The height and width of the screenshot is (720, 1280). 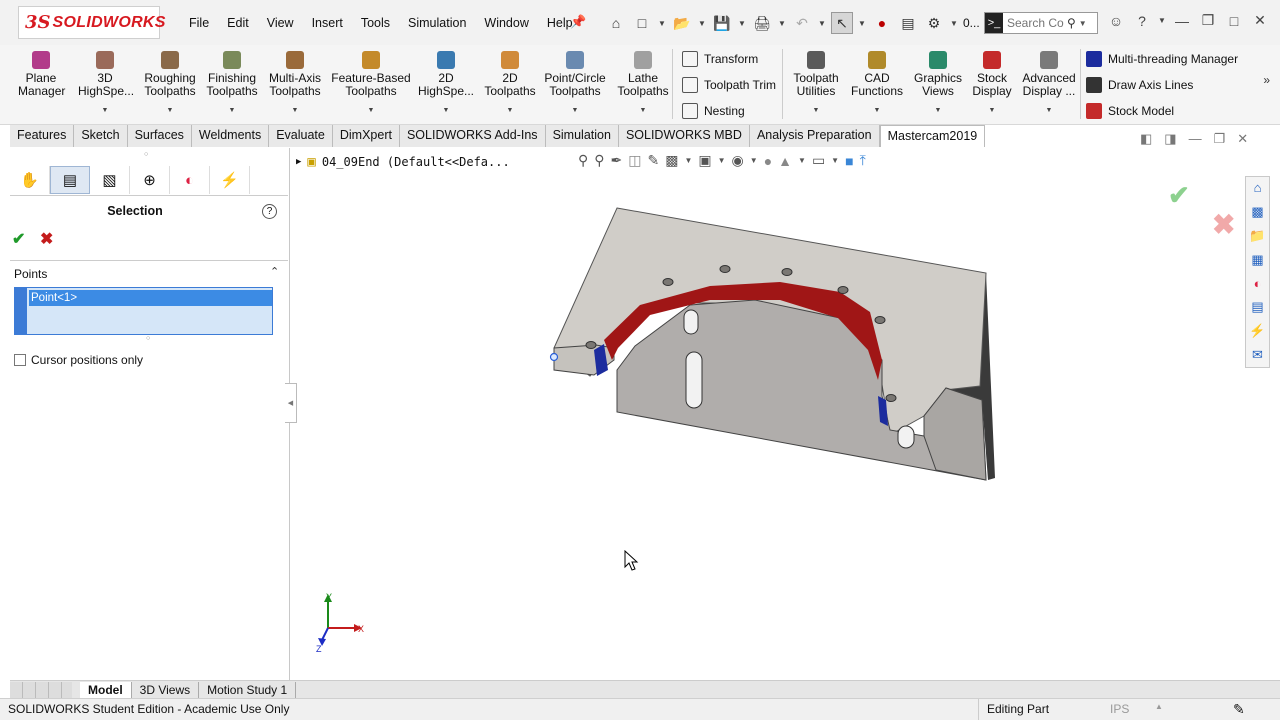 What do you see at coordinates (992, 83) in the screenshot?
I see `ribbon-button-stock: Stock Display ▼` at bounding box center [992, 83].